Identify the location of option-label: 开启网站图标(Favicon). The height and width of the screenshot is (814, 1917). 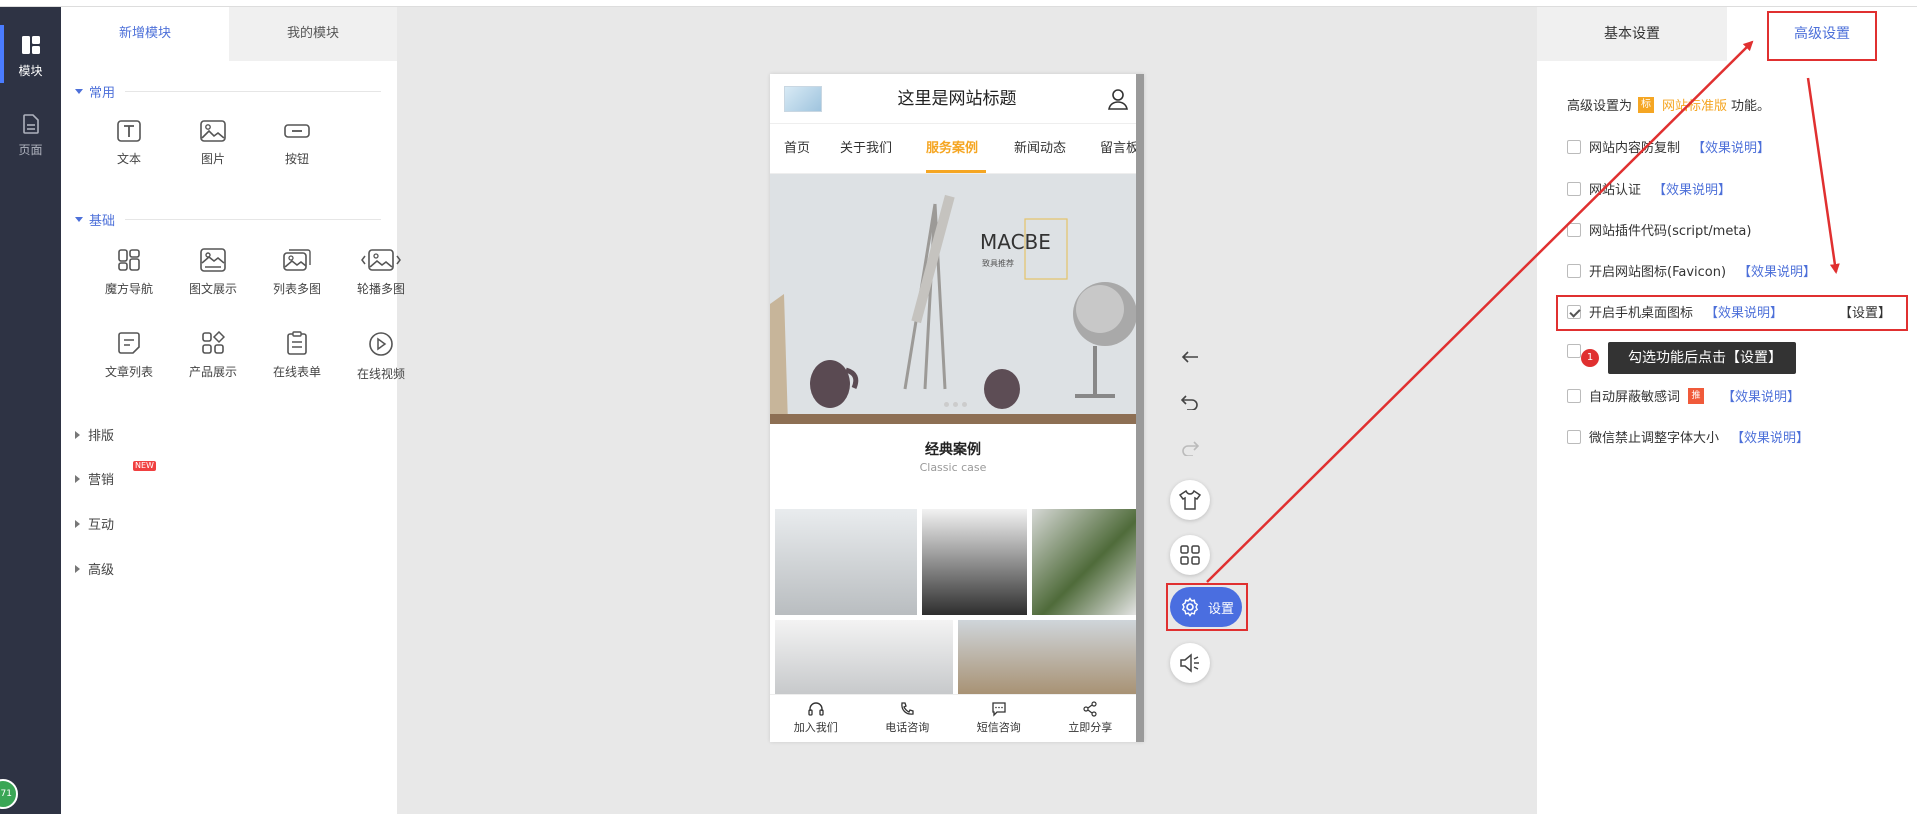
(1658, 272).